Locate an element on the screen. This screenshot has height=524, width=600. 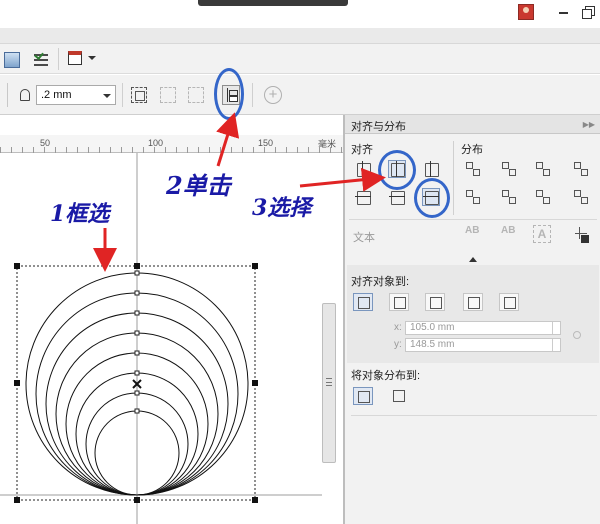
arrow-to-align-option is located at coordinates (342, 179).